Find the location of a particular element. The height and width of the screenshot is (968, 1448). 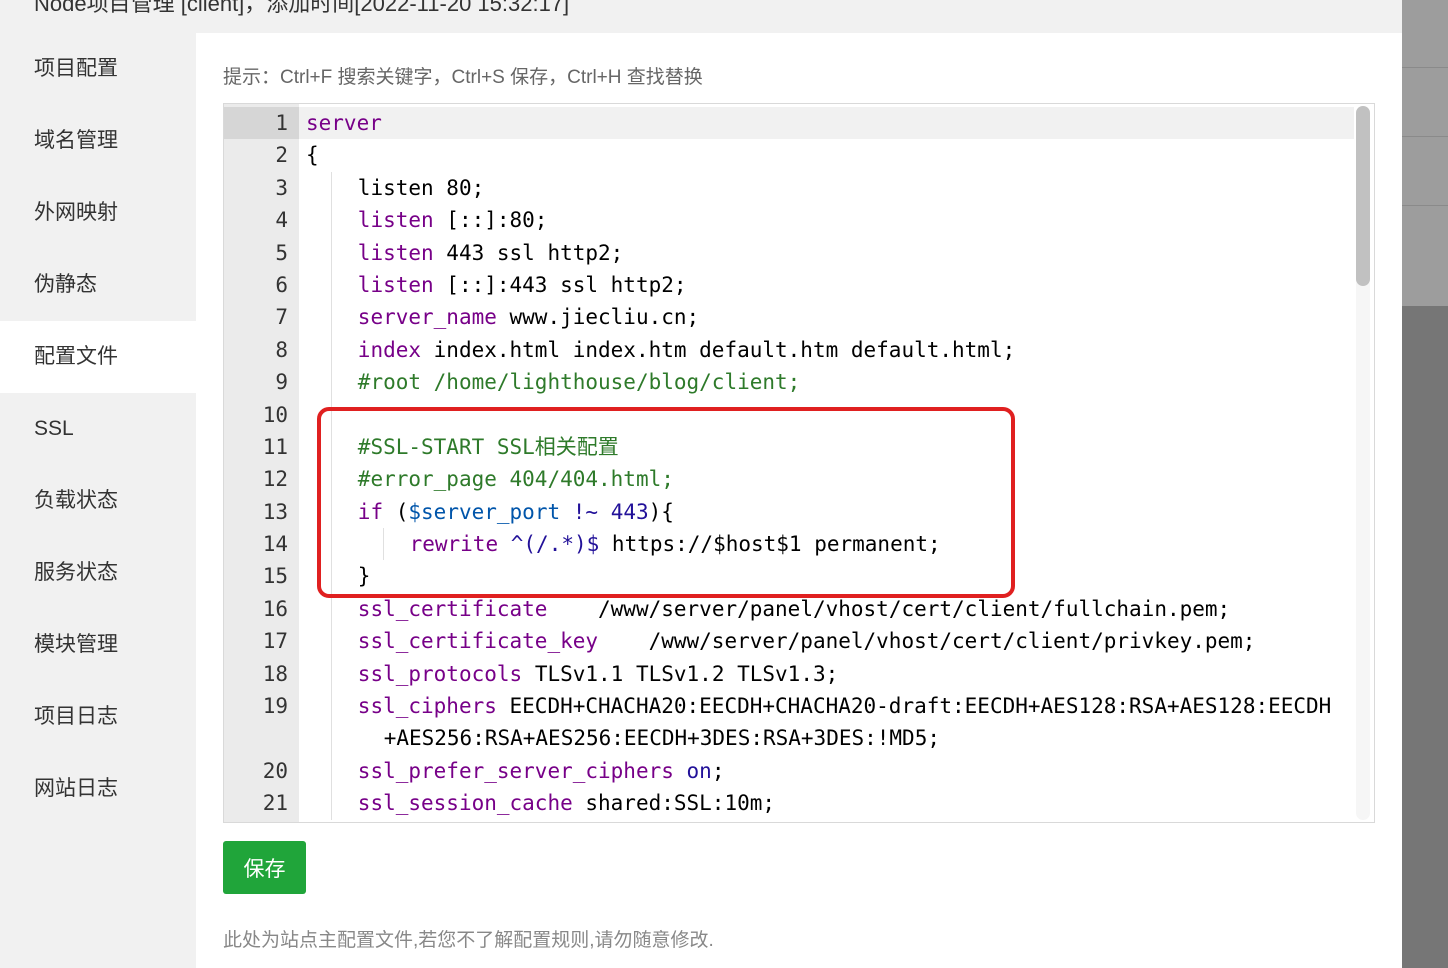

shortcut-tip: 提示：Ctrl+F 搜索关键字，Ctrl+S 保存，Ctrl+H 查找替换 is located at coordinates (463, 77).